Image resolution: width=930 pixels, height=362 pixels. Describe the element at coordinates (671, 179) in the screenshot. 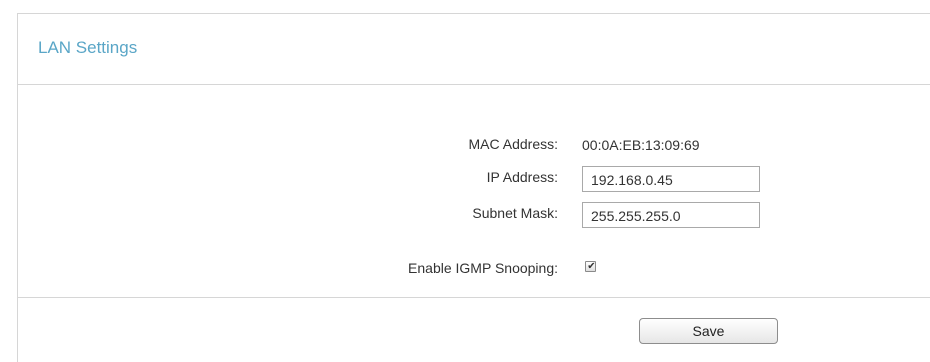

I see `ip-address-input` at that location.